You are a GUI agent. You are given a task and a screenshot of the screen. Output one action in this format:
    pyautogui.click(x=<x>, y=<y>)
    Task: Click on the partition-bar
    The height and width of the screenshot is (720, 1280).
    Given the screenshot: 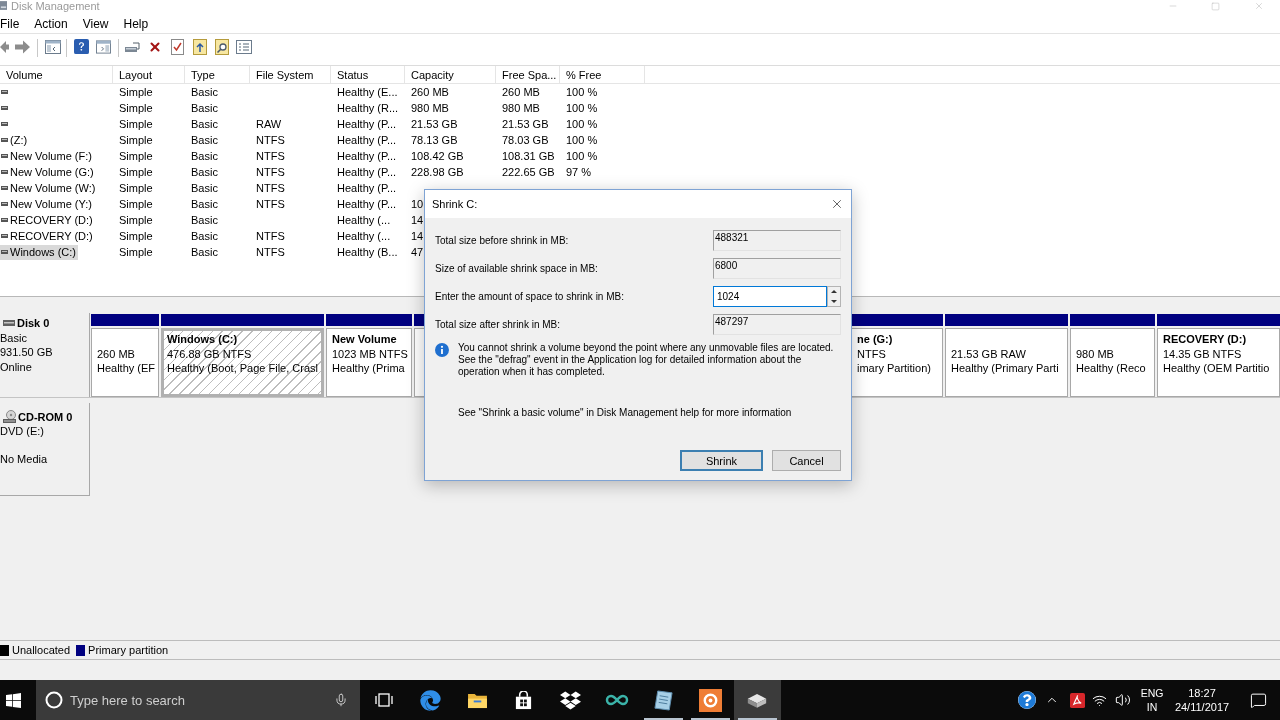 What is the action you would take?
    pyautogui.click(x=419, y=320)
    